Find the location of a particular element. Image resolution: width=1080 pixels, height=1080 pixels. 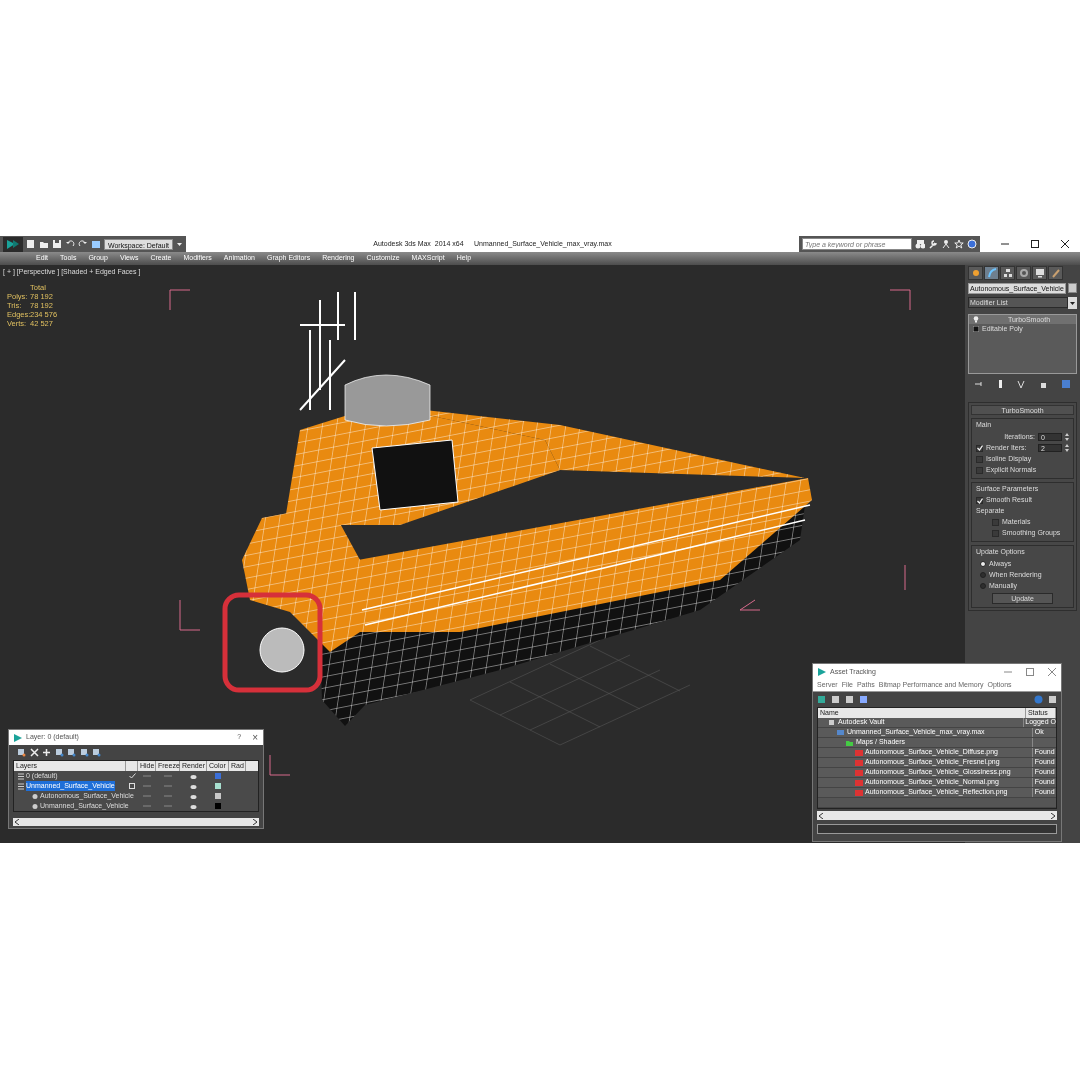

close-button: × is located at coordinates (255, 737).